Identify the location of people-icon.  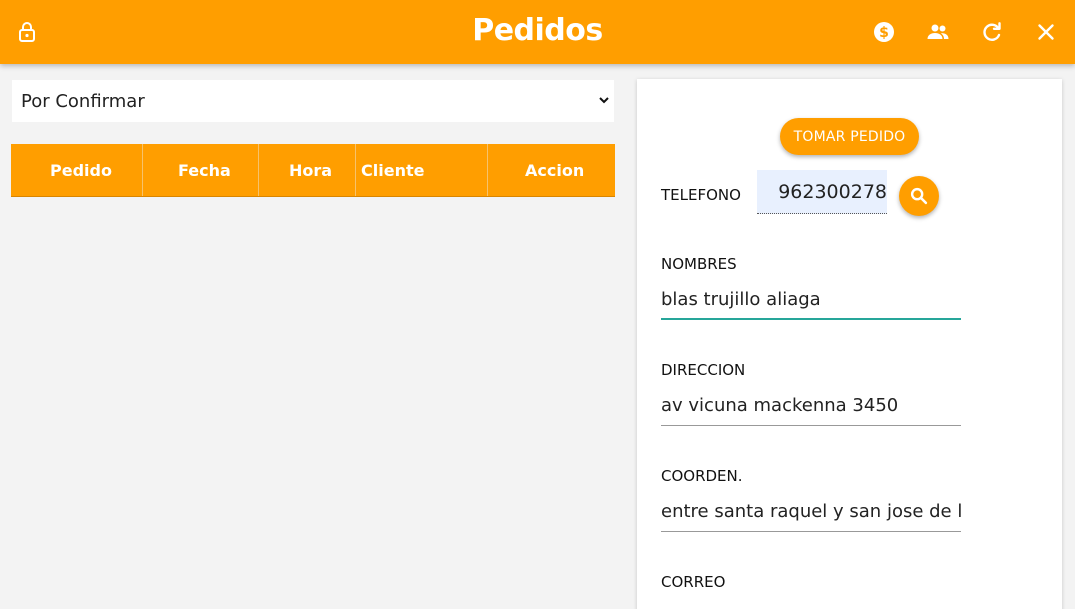
(938, 32).